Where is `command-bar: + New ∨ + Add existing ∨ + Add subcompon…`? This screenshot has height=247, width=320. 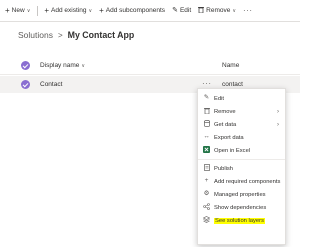
command-bar: + New ∨ + Add existing ∨ + Add subcompon… is located at coordinates (150, 11).